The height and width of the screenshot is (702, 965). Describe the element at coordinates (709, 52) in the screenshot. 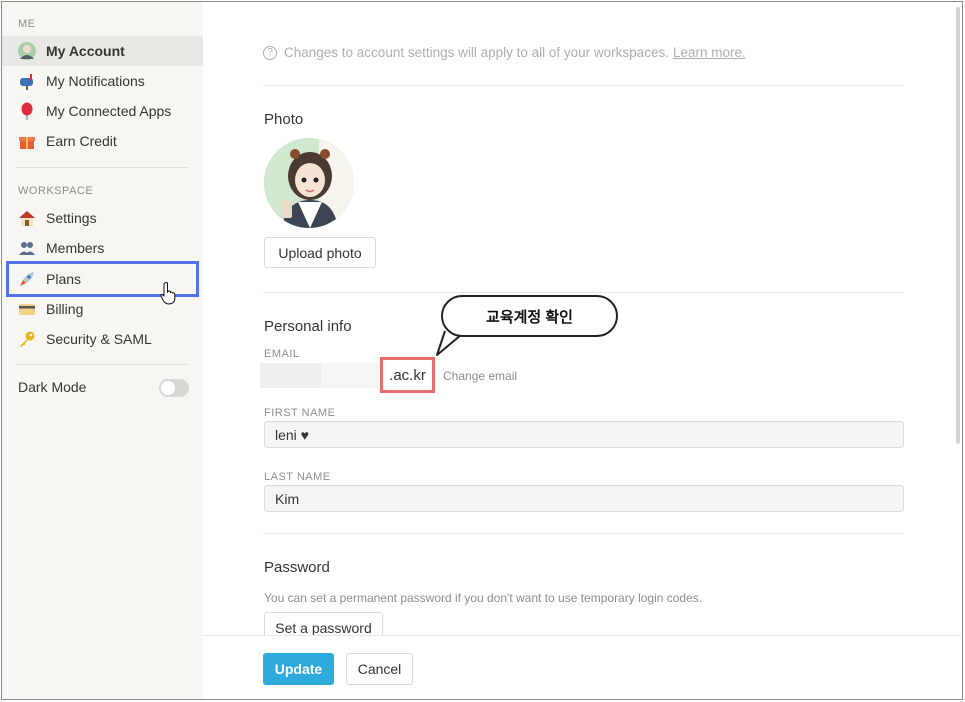

I see `learn-more-link: Learn more.` at that location.